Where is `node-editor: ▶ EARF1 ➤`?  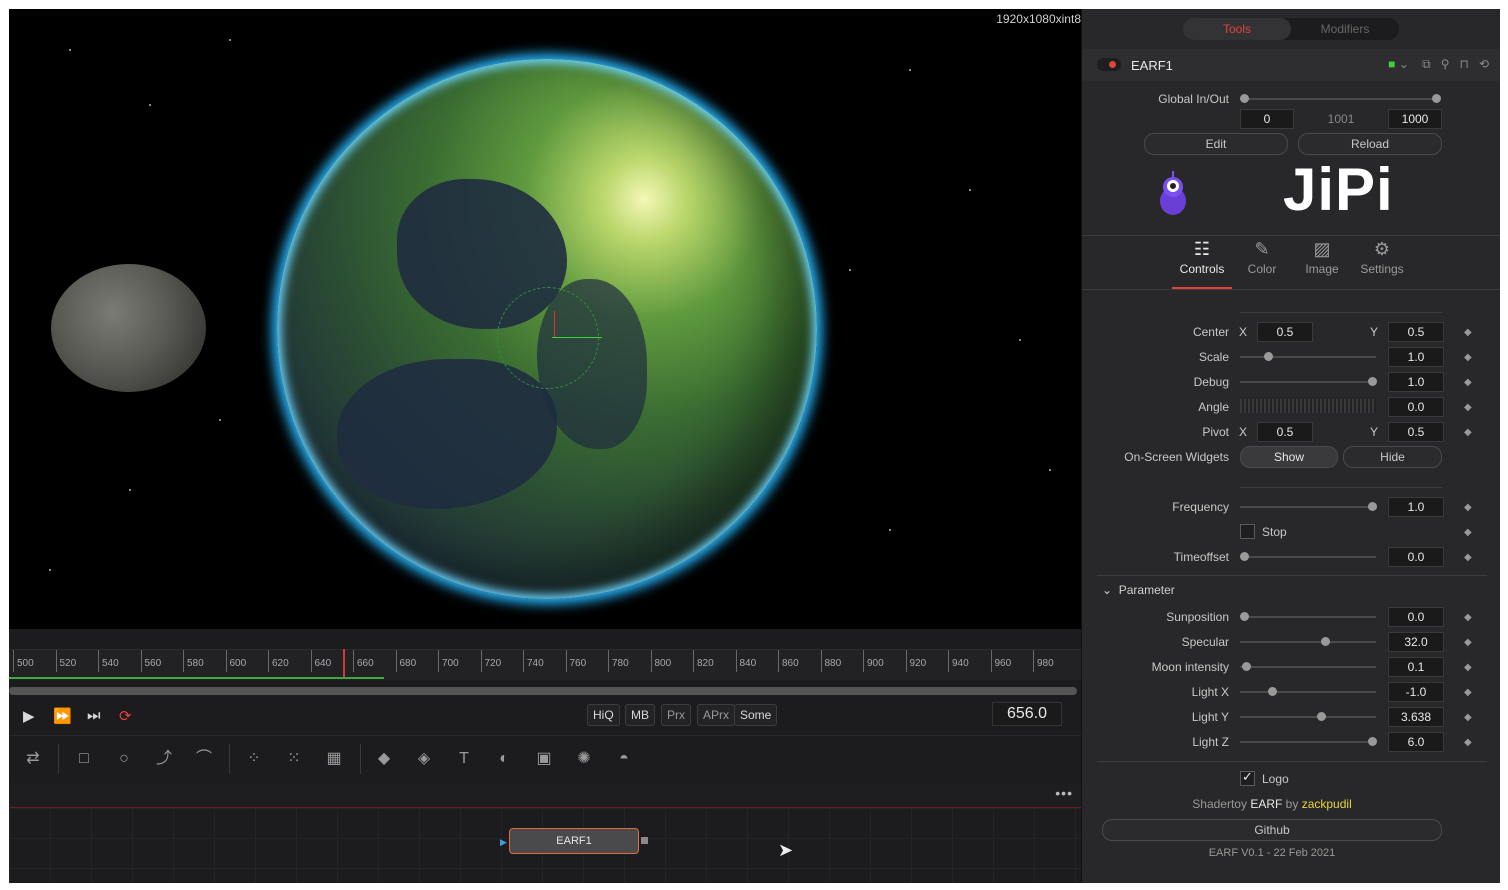 node-editor: ▶ EARF1 ➤ is located at coordinates (545, 845).